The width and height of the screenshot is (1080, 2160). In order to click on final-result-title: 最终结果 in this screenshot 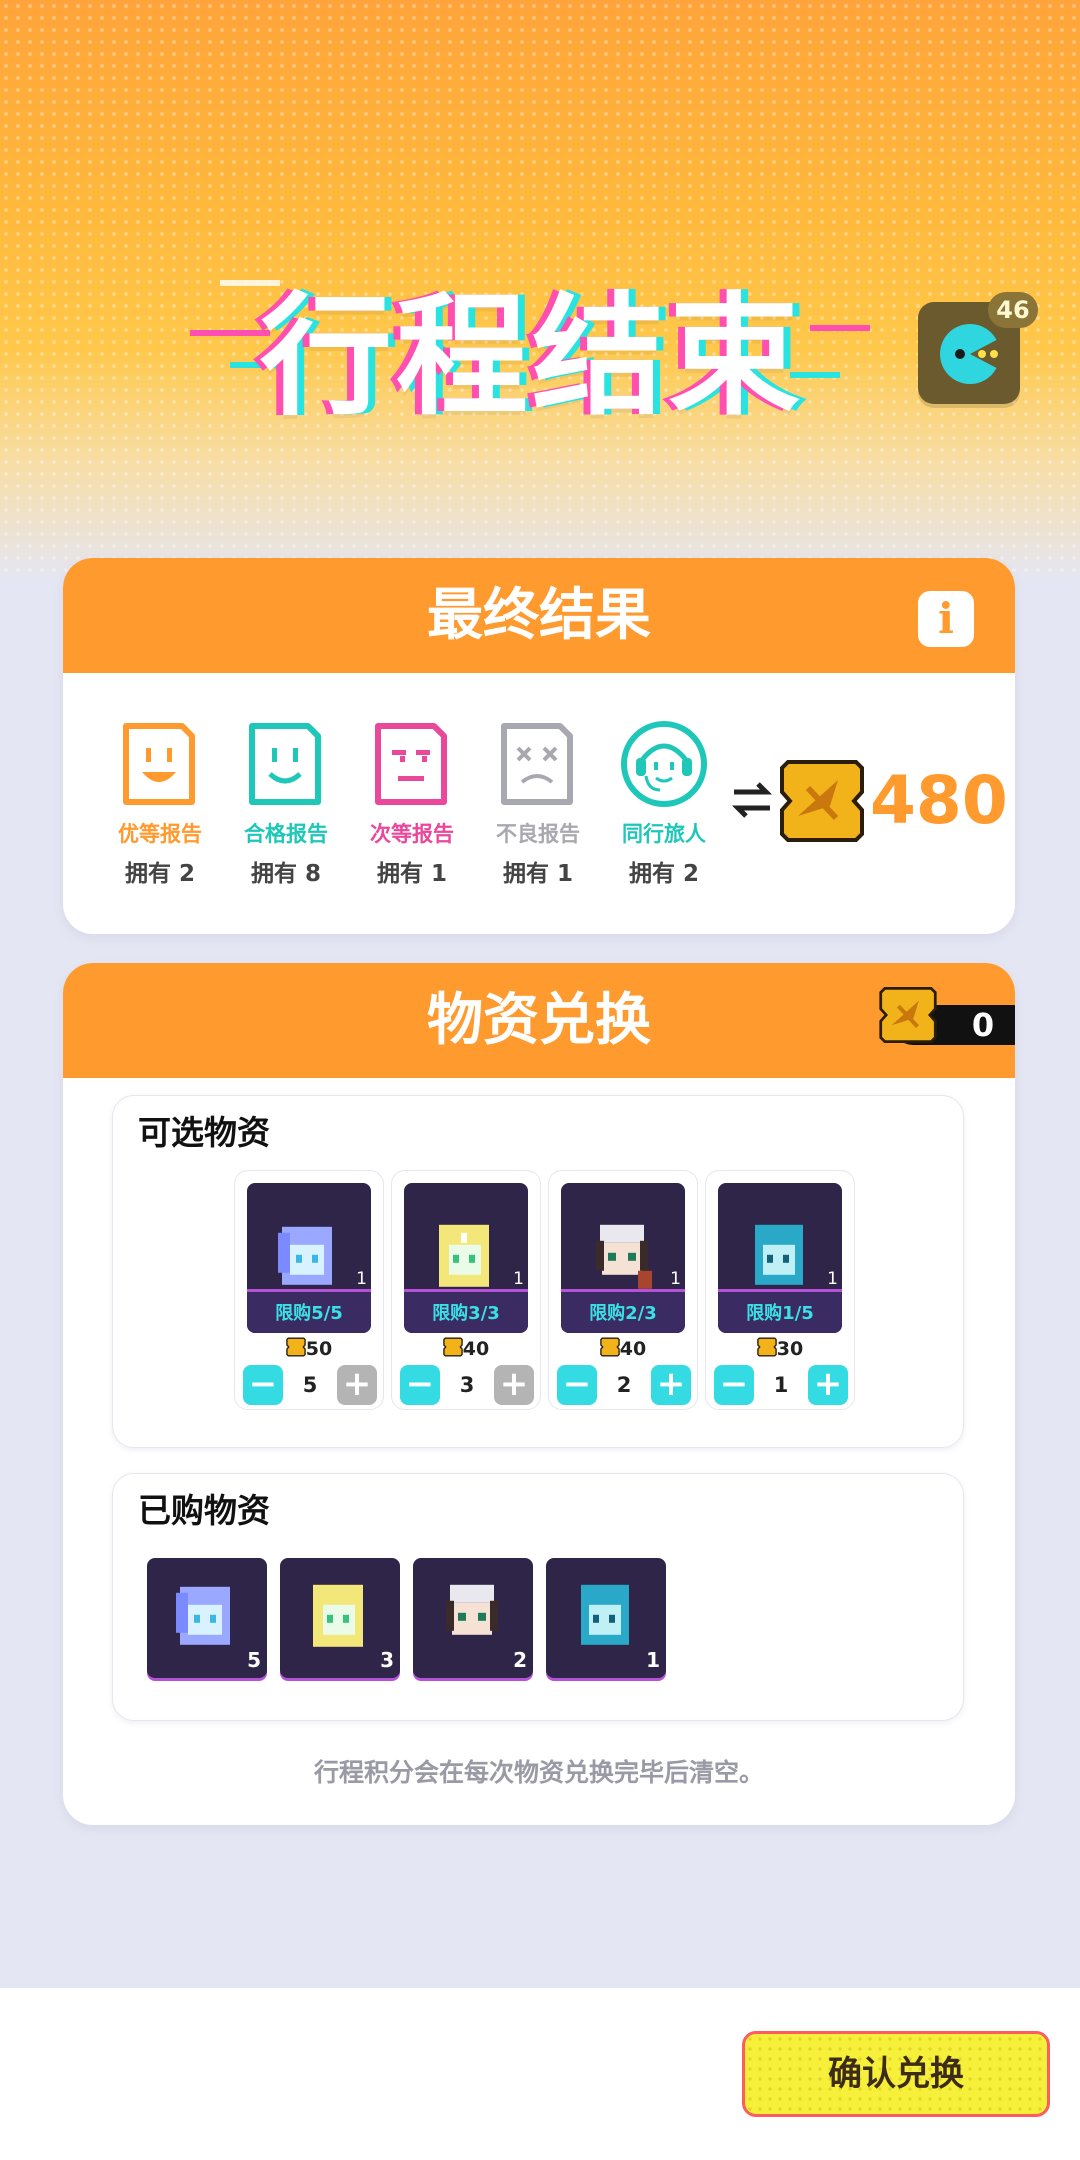, I will do `click(539, 615)`.